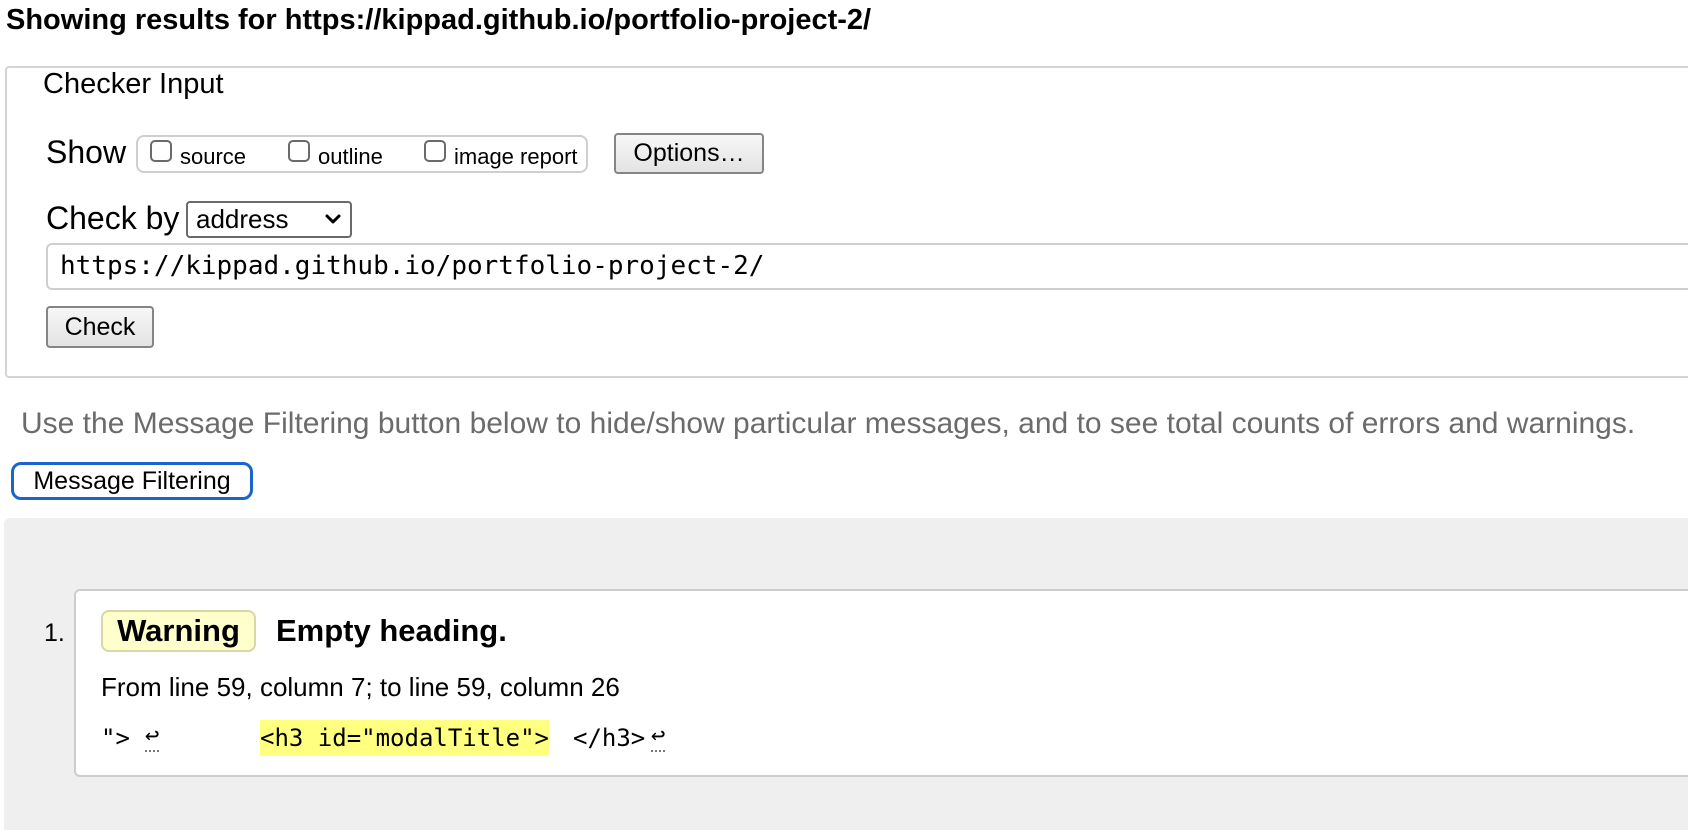 This screenshot has width=1688, height=830. Describe the element at coordinates (299, 151) in the screenshot. I see `outline-checkbox` at that location.